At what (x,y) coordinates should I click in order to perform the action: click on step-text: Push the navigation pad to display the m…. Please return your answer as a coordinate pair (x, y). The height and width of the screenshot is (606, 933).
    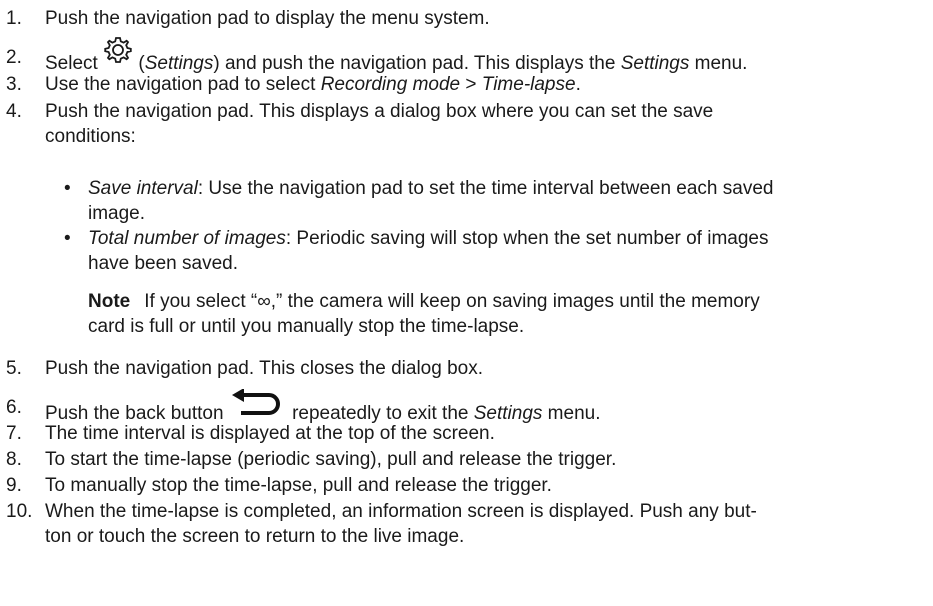
    Looking at the image, I should click on (267, 18).